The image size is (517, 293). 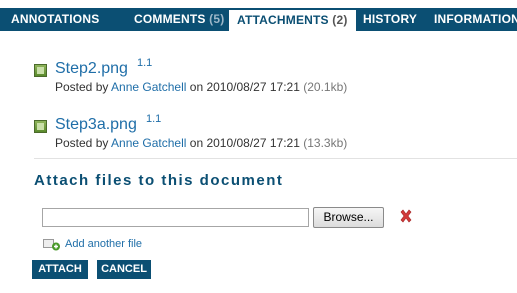 I want to click on tab-information-label: Information, so click(x=475, y=19).